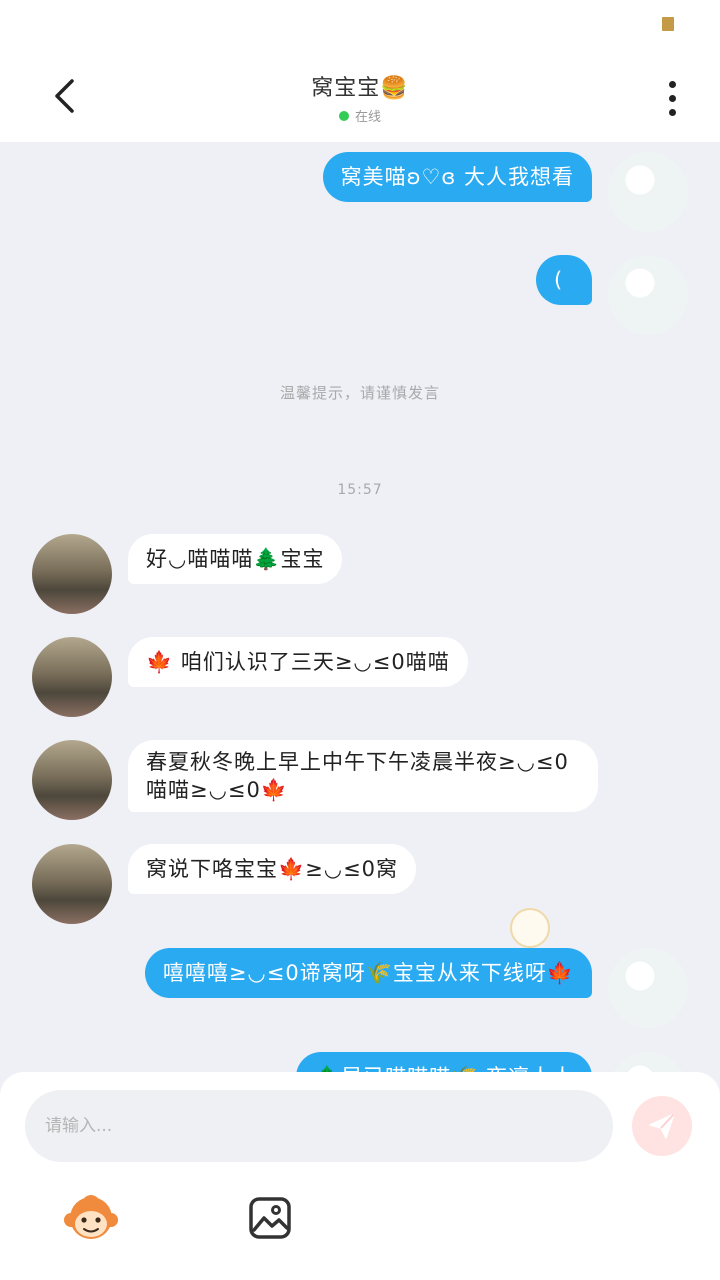  What do you see at coordinates (564, 280) in the screenshot?
I see `message-bubble: (` at bounding box center [564, 280].